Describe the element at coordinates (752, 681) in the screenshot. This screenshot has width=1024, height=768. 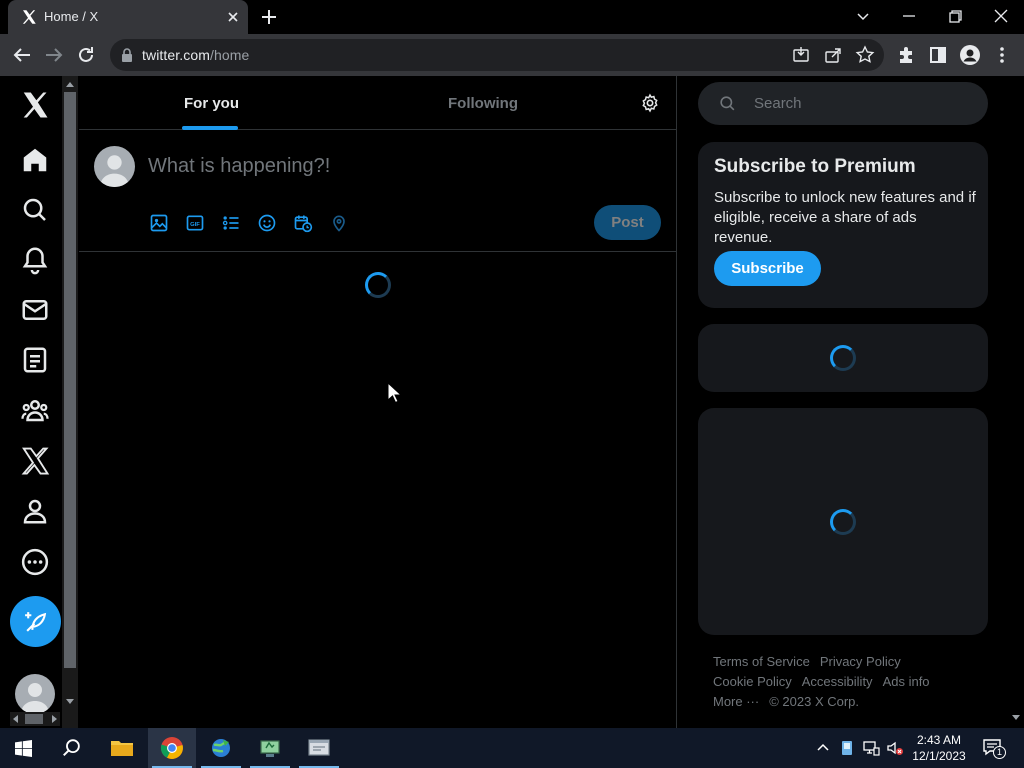
I see `cookie-link: Cookie Policy` at that location.